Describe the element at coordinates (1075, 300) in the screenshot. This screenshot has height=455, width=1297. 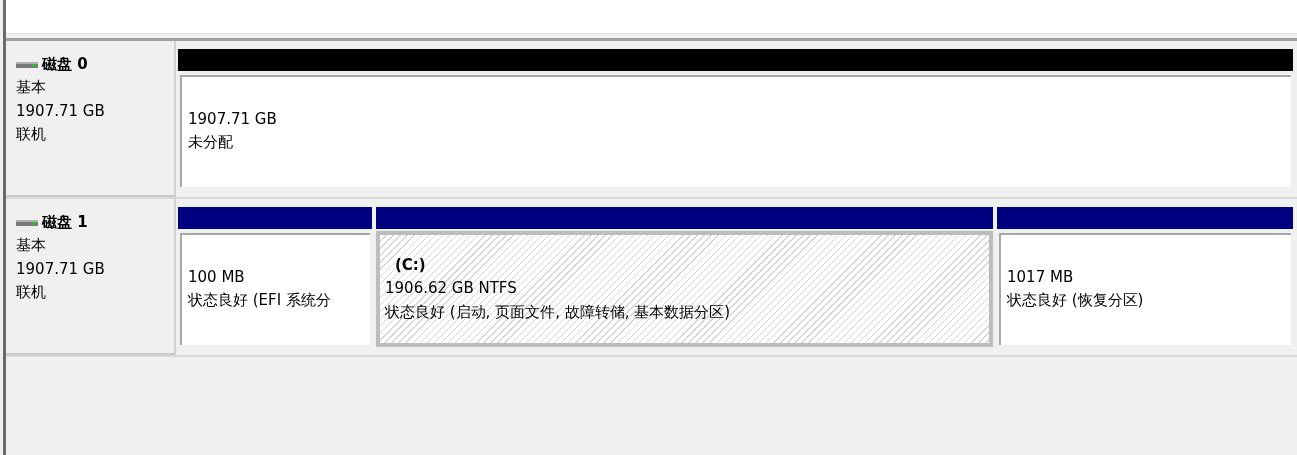
I see `partition-status: 状态良好 (恢复分区)` at that location.